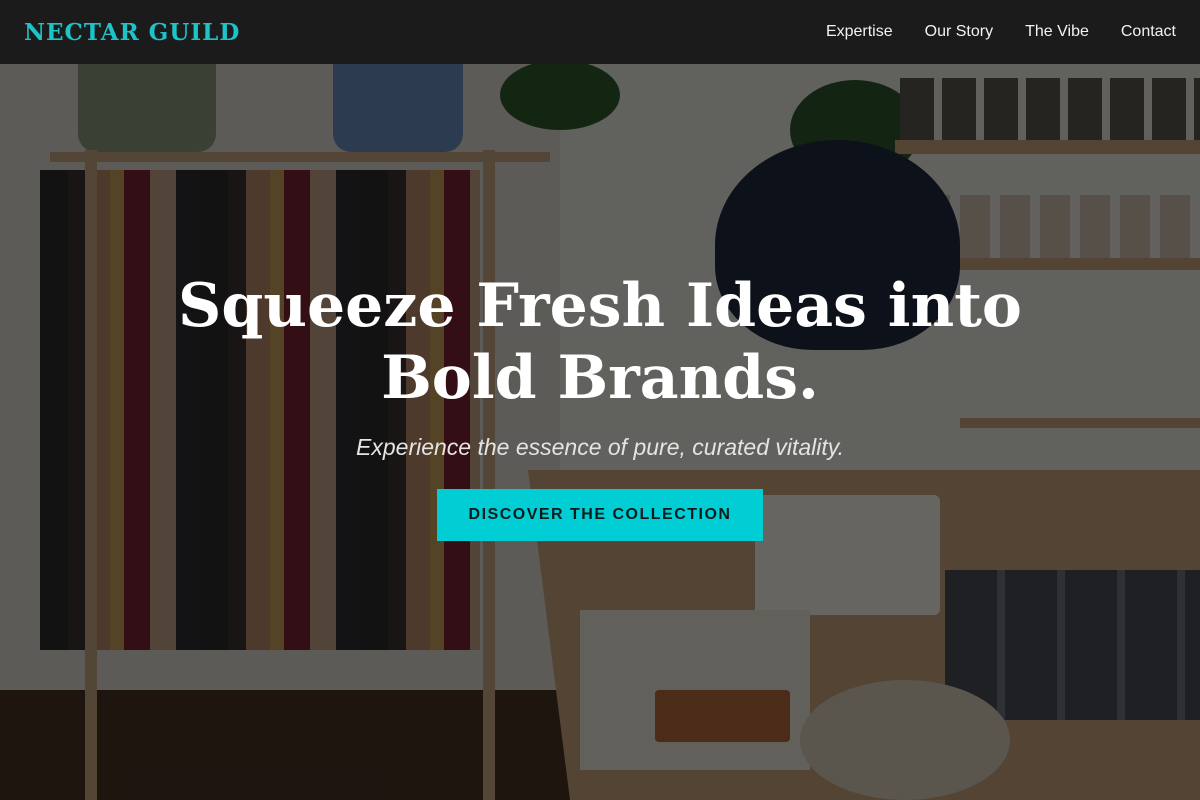 Image resolution: width=1200 pixels, height=800 pixels. What do you see at coordinates (1057, 32) in the screenshot?
I see `nav-link-the-vibe: The Vibe` at bounding box center [1057, 32].